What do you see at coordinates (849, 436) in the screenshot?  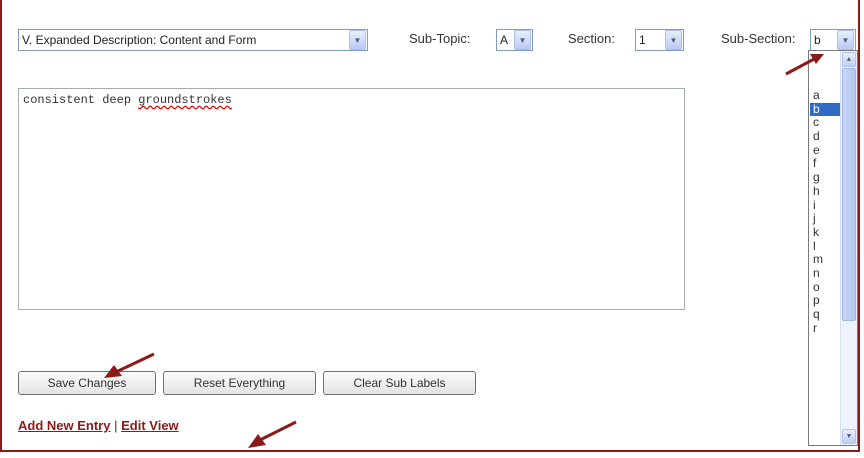 I see `scroll-down-icon: ▼` at bounding box center [849, 436].